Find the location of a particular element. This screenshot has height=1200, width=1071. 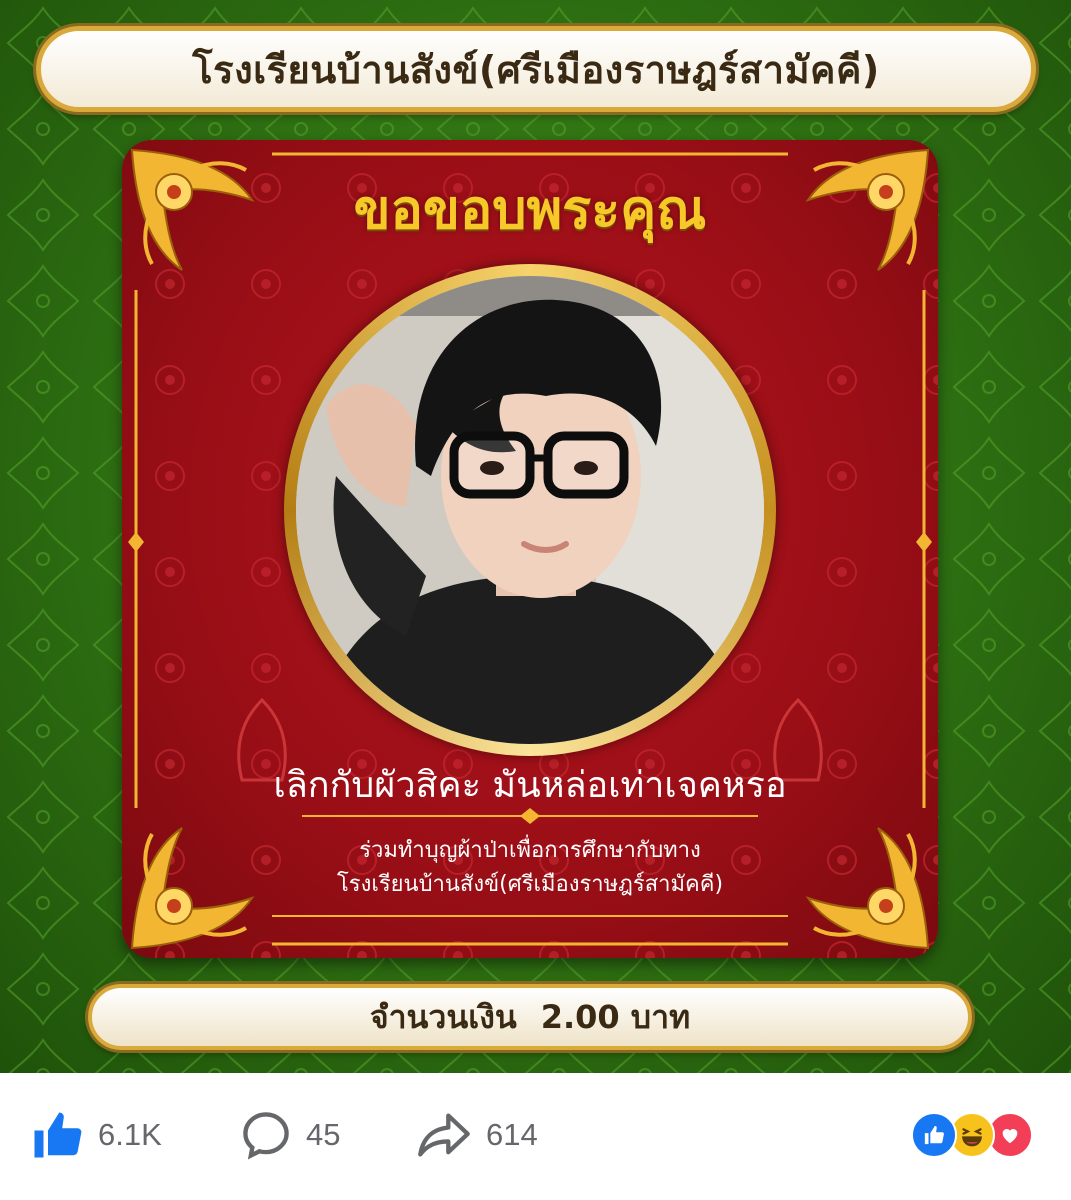

caption-line-1: ร่วมทำบุญผ้าป่าเพื่อการศึกษากับทาง is located at coordinates (530, 850).